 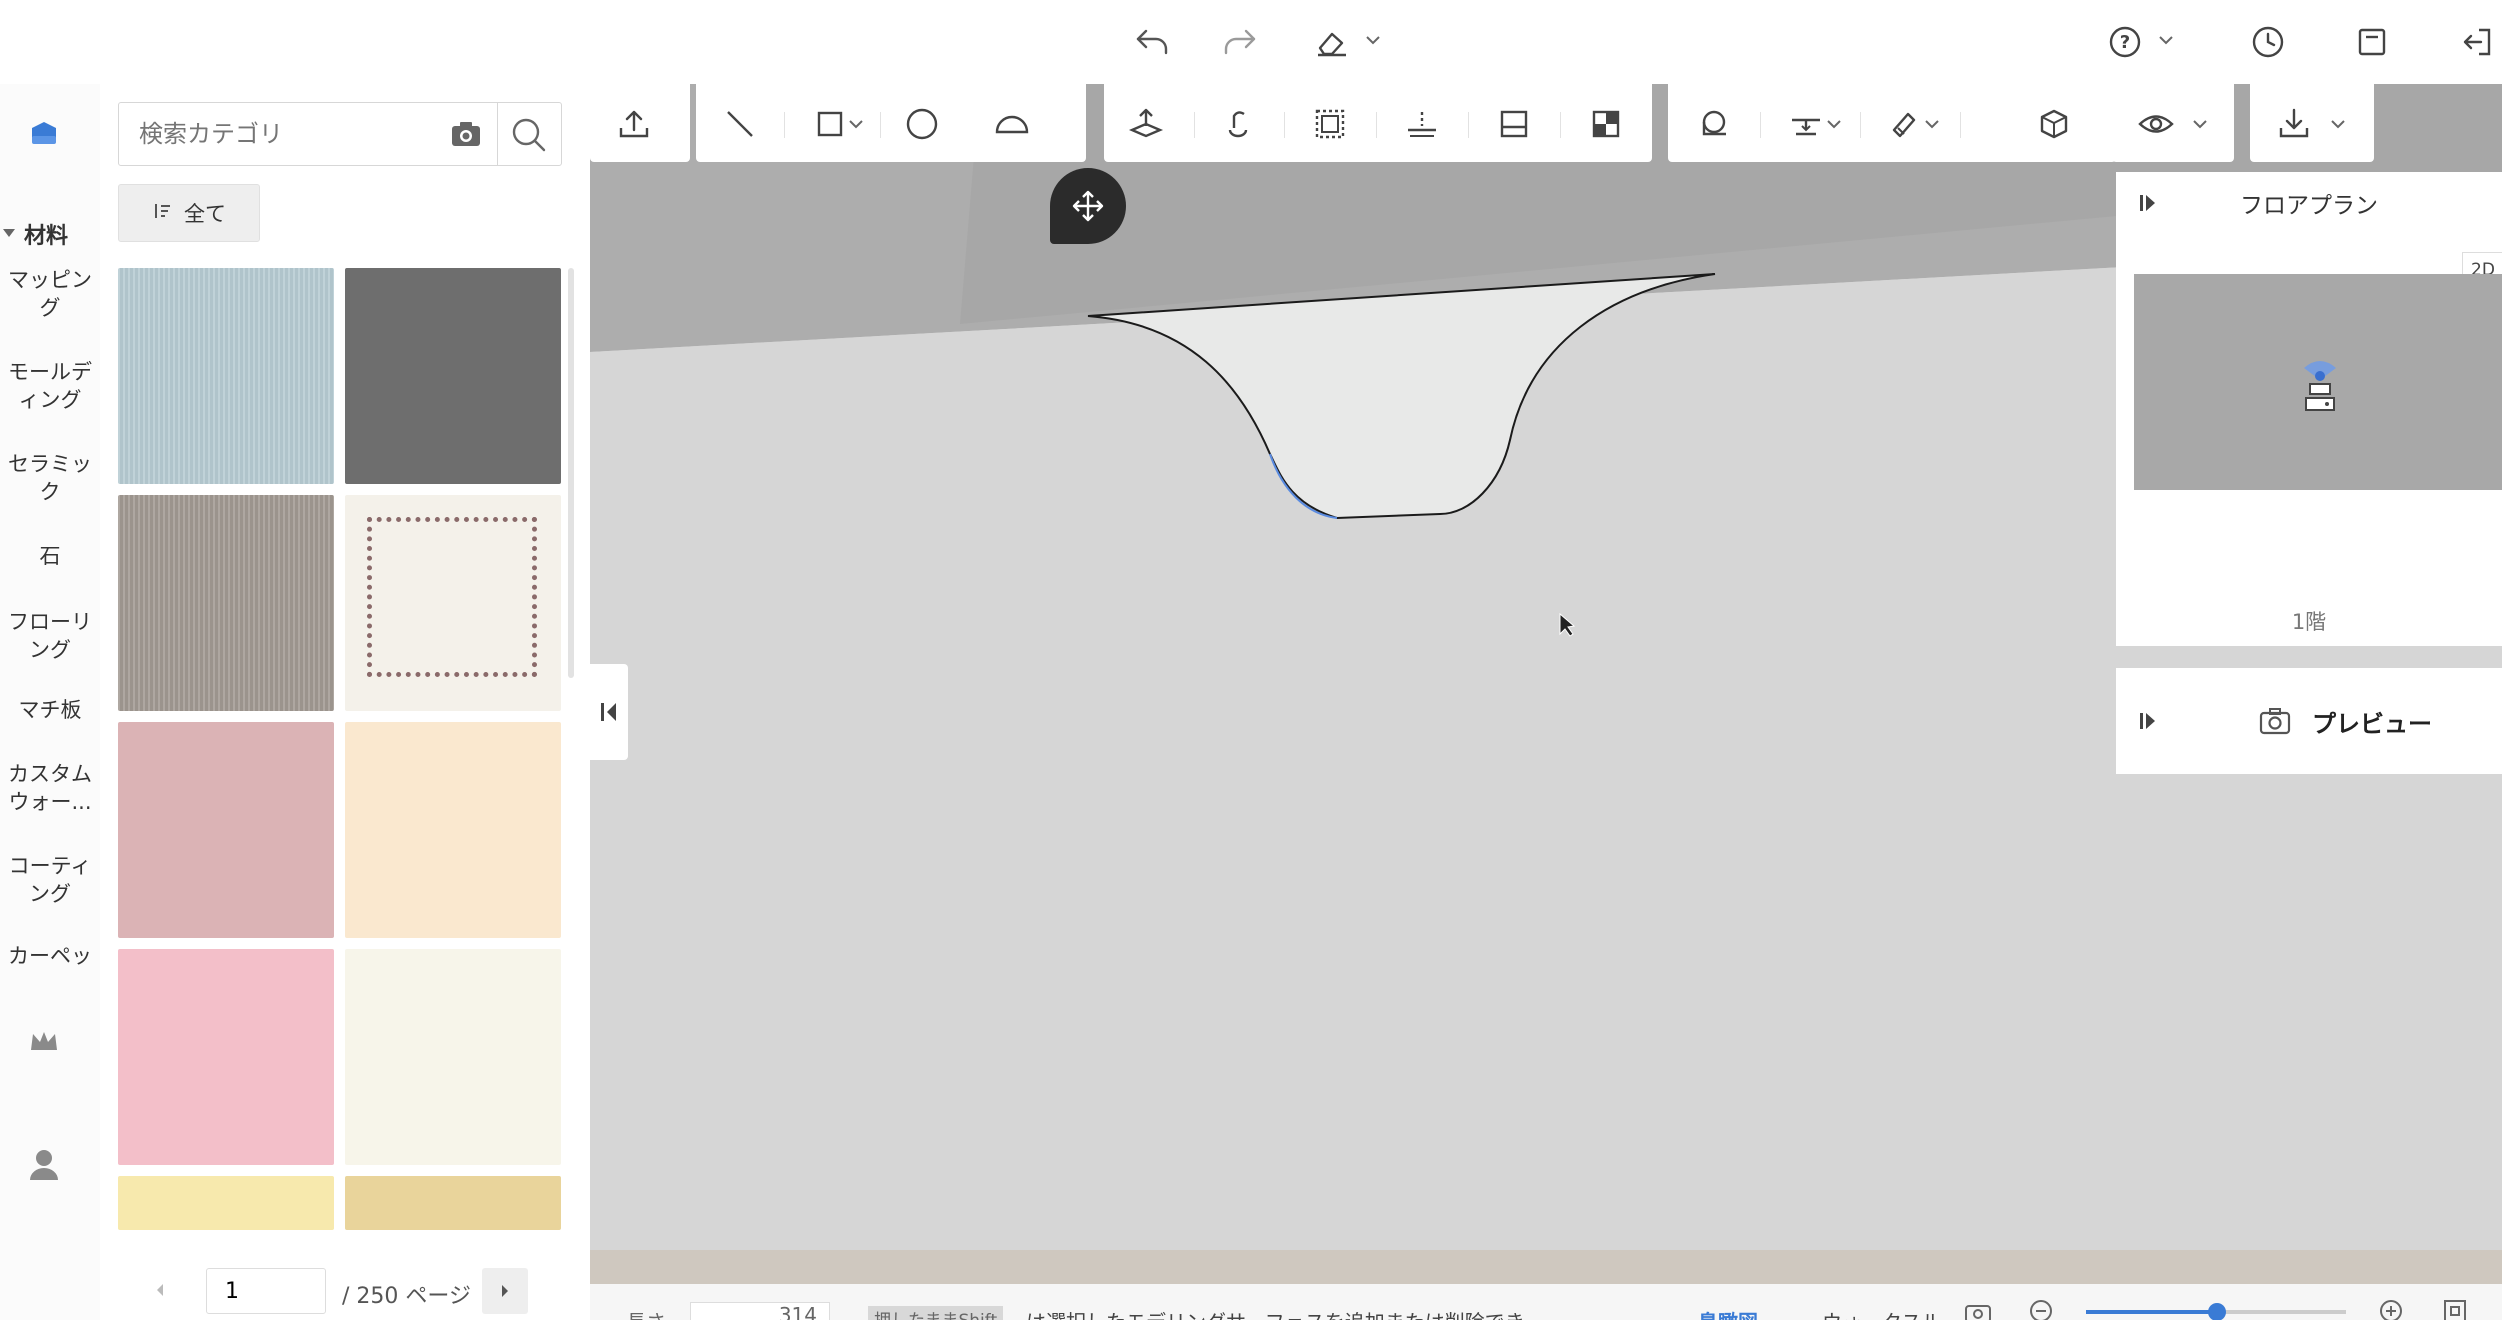 What do you see at coordinates (1806, 124) in the screenshot?
I see `dimension-icon` at bounding box center [1806, 124].